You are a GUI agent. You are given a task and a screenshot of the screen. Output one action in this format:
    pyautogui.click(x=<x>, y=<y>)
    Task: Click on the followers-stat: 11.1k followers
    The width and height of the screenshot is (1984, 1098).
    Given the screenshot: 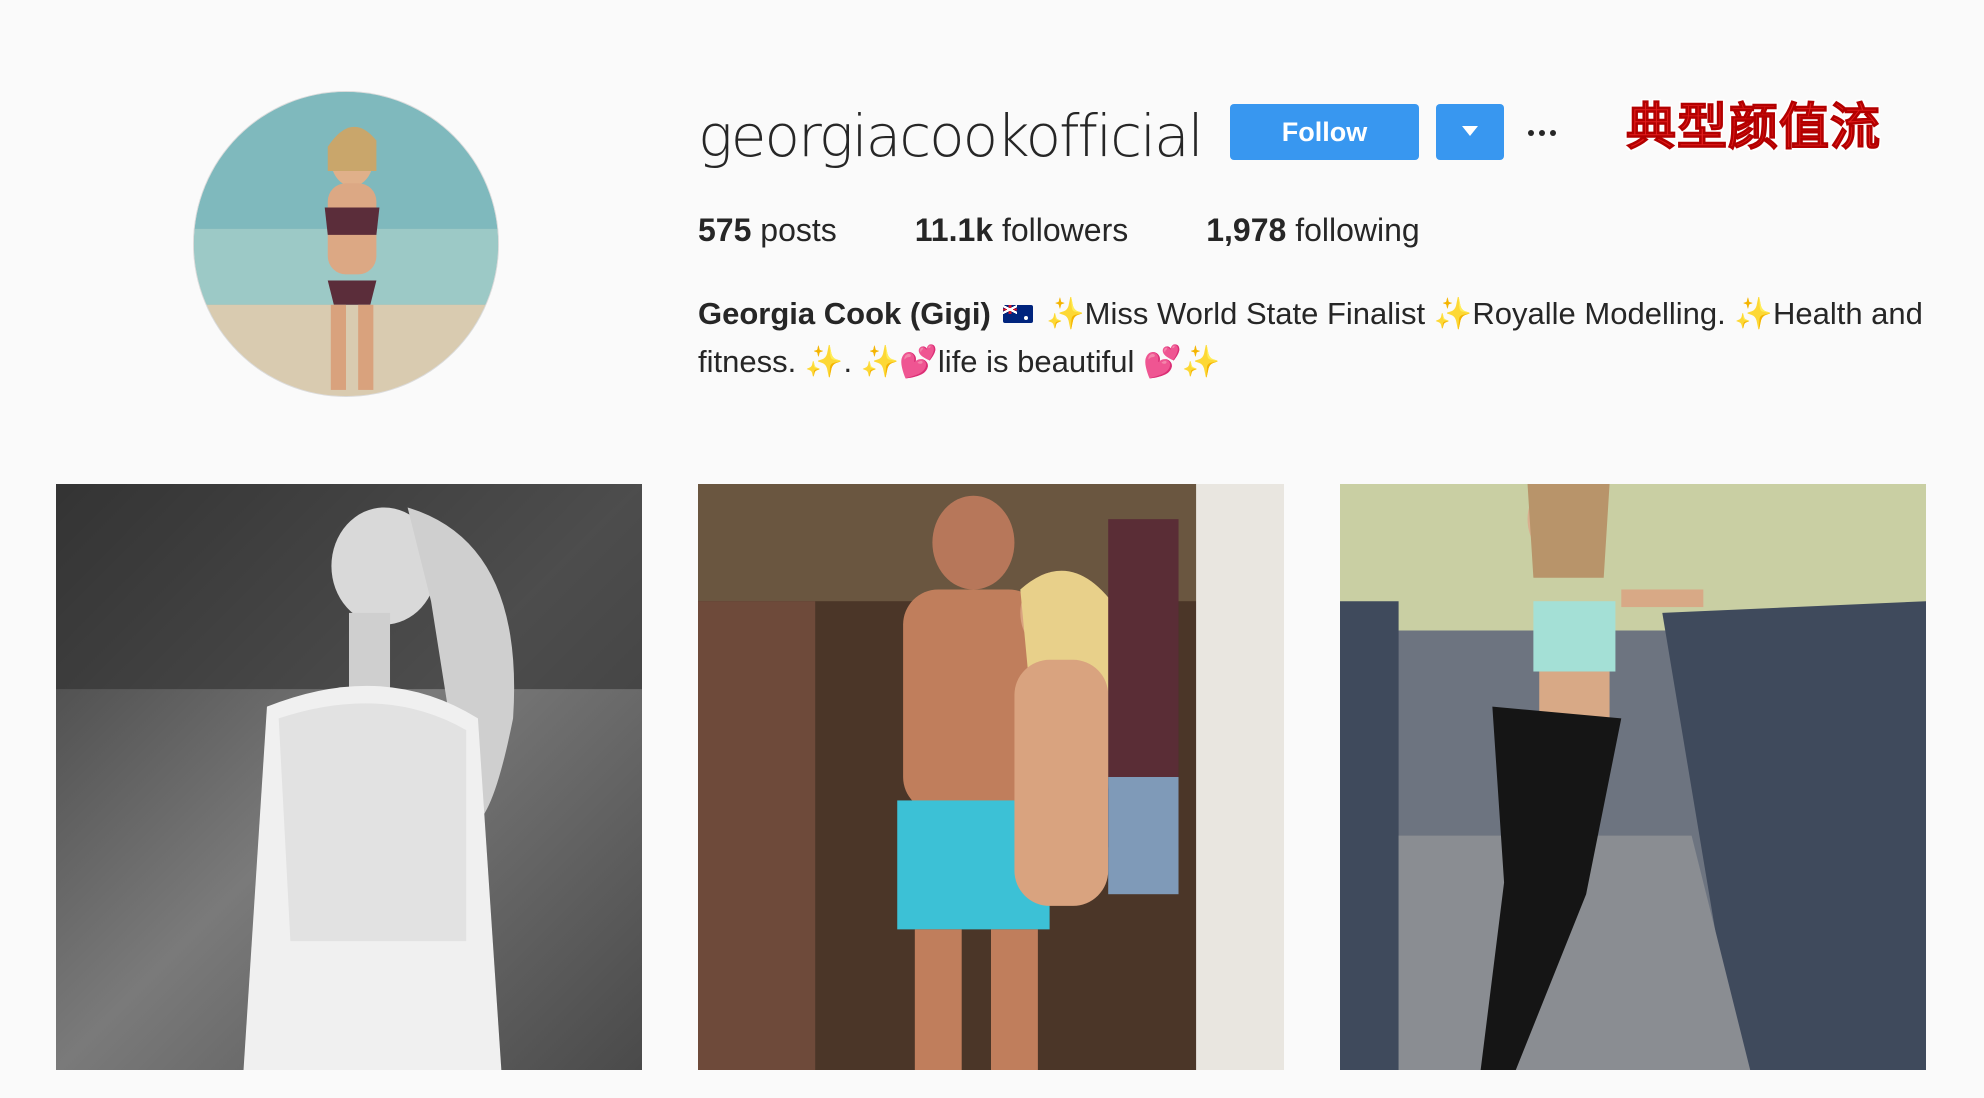 What is the action you would take?
    pyautogui.click(x=1021, y=230)
    